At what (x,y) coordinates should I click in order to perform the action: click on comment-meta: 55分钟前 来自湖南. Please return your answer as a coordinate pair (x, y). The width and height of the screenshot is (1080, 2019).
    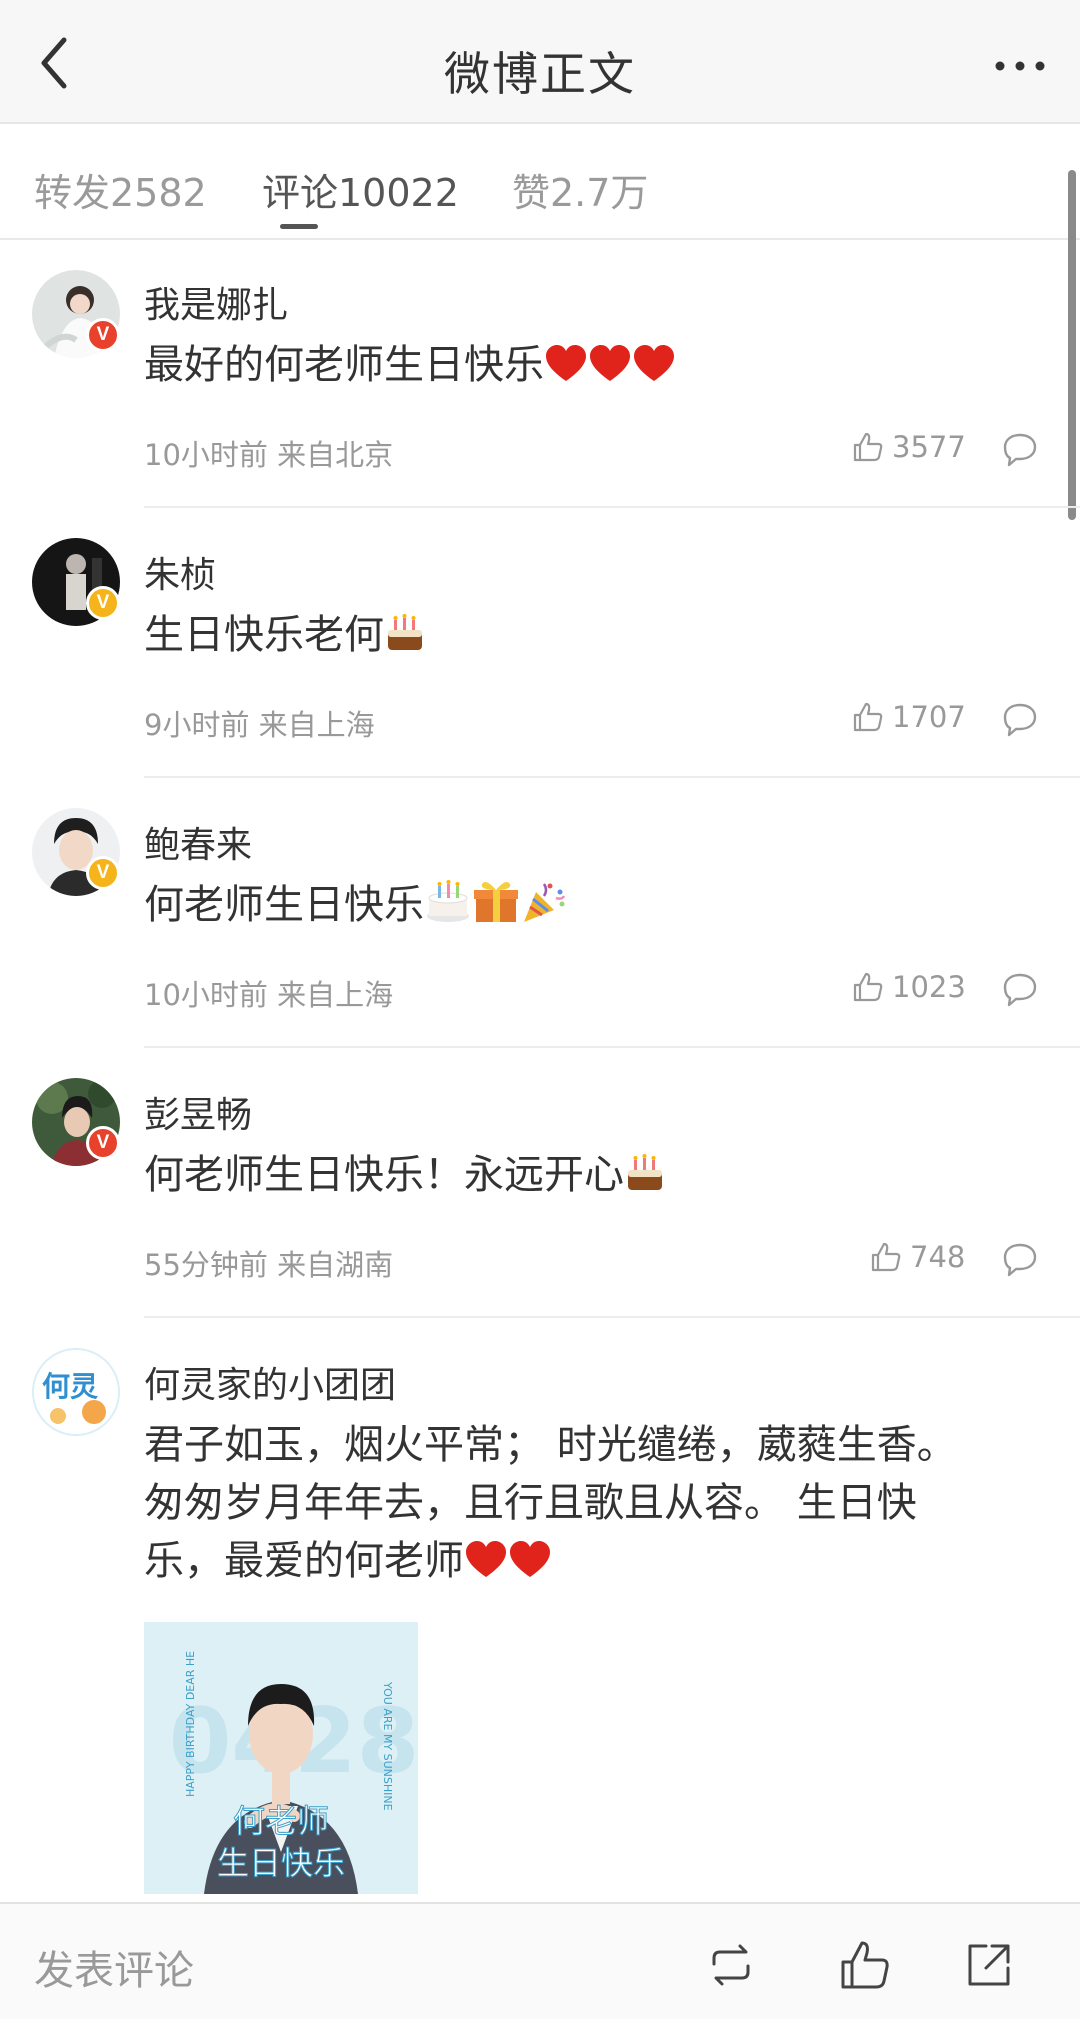
    Looking at the image, I should click on (269, 1265).